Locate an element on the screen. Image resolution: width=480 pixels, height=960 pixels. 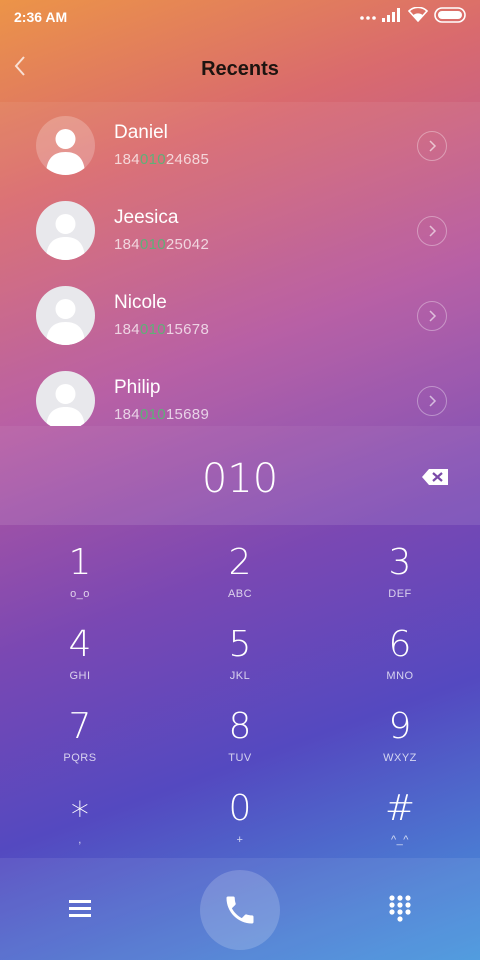
backspace-icon is located at coordinates (435, 477).